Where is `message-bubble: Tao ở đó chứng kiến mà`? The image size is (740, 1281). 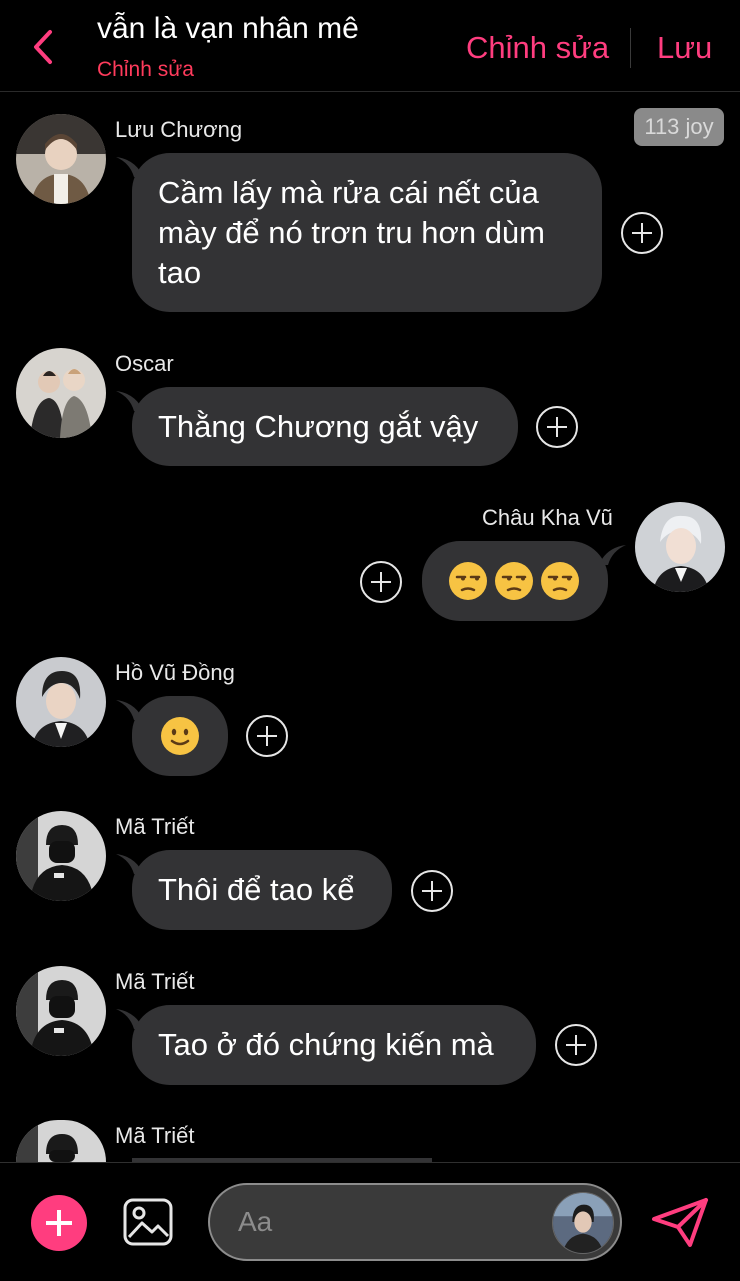 message-bubble: Tao ở đó chứng kiến mà is located at coordinates (334, 1045).